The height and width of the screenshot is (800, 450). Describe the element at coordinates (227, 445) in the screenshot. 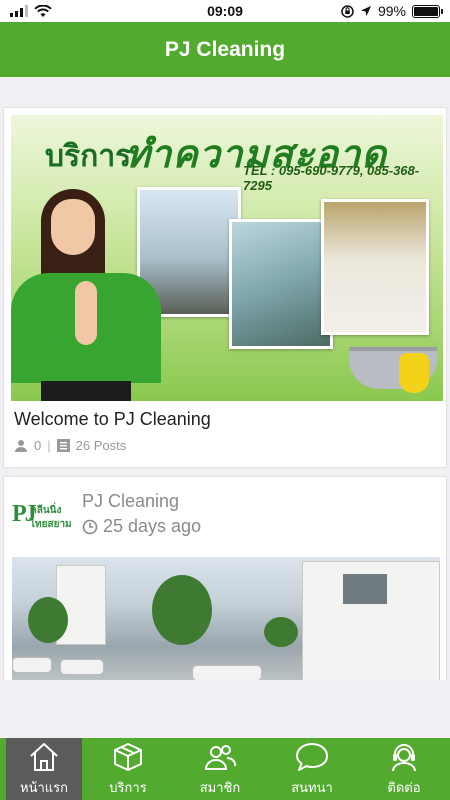

I see `post-meta: 0 | 26 Posts` at that location.